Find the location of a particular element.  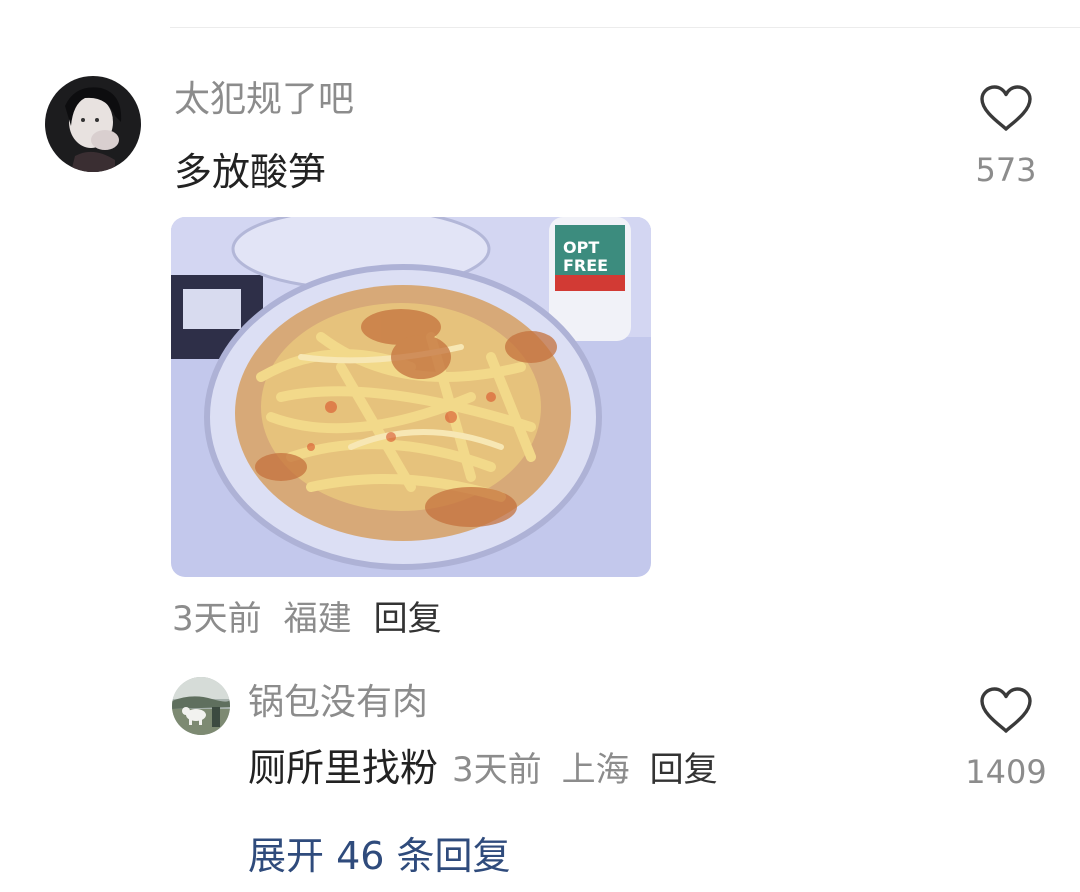

comment-username: 太犯规了吧 is located at coordinates (264, 100).